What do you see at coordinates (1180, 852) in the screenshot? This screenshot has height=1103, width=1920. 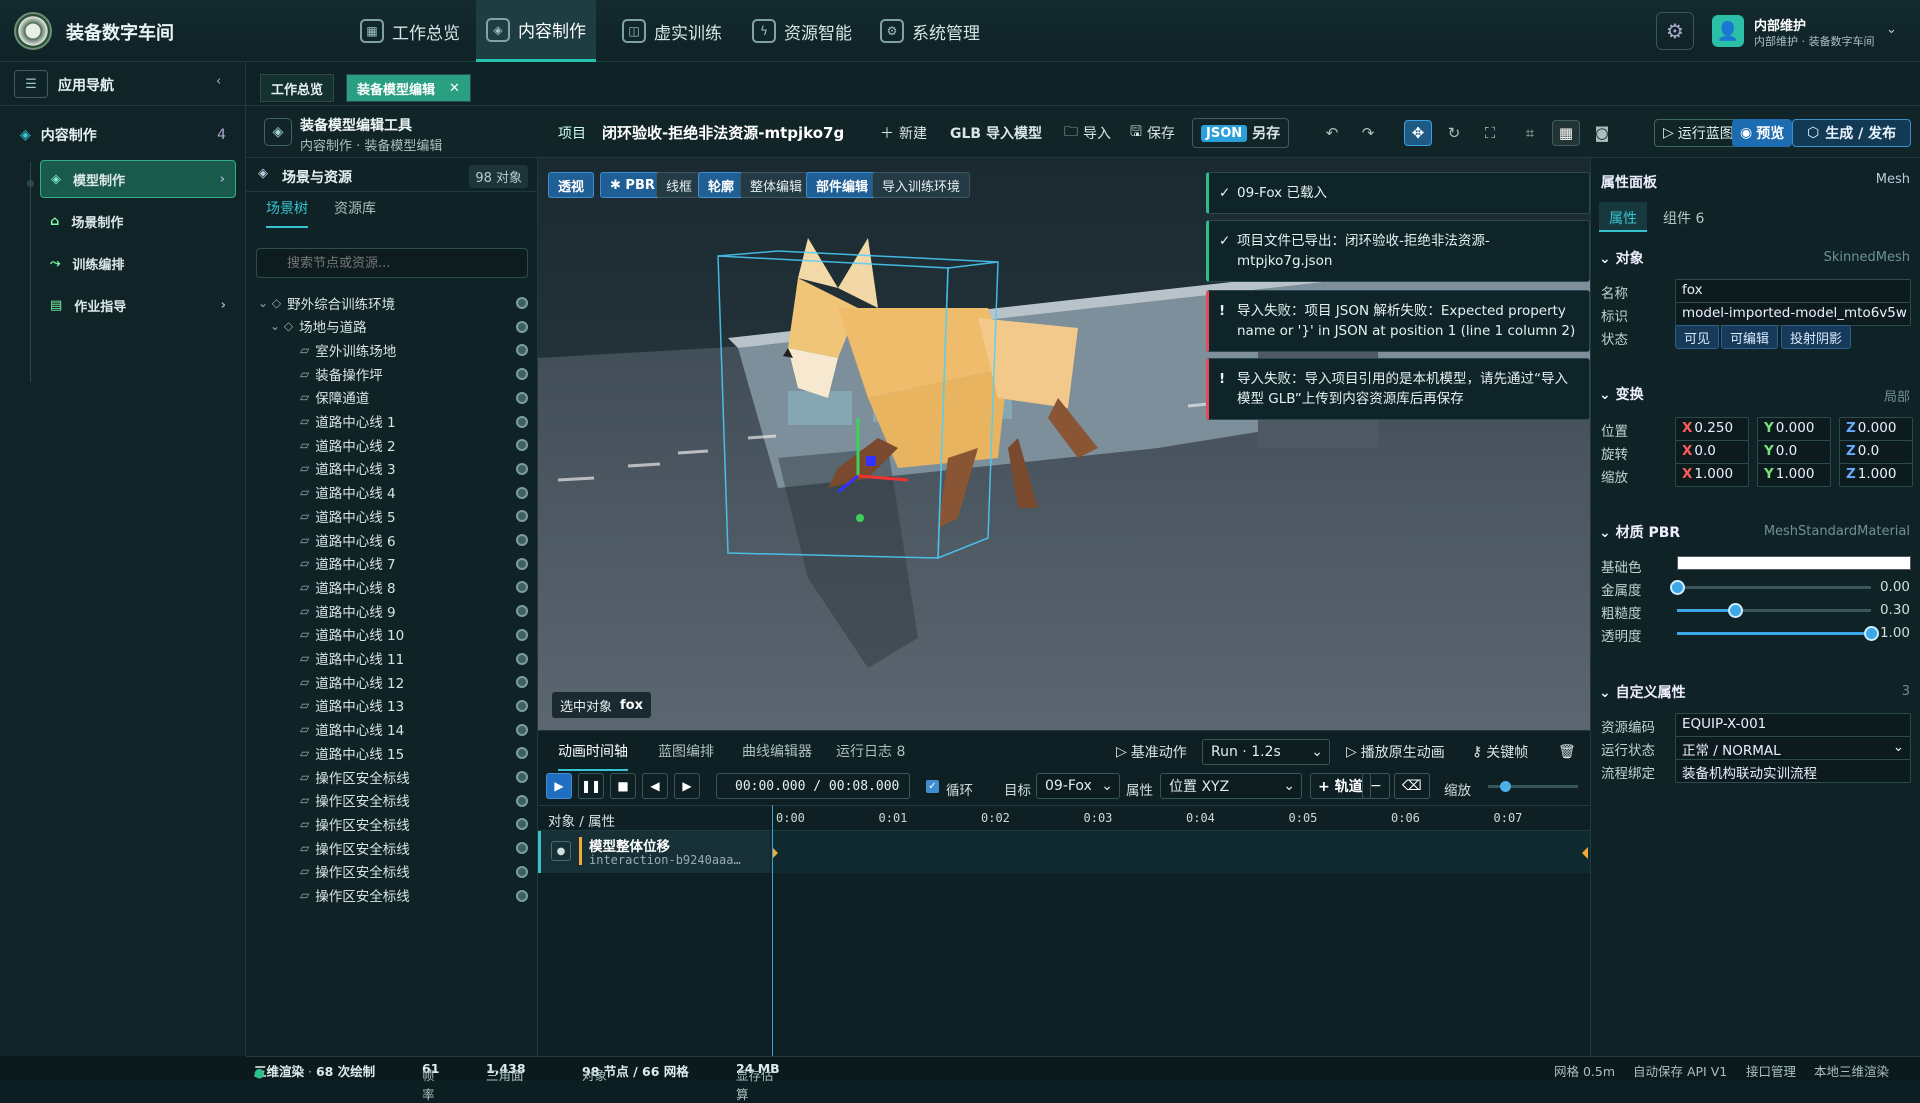 I see `track-lane` at bounding box center [1180, 852].